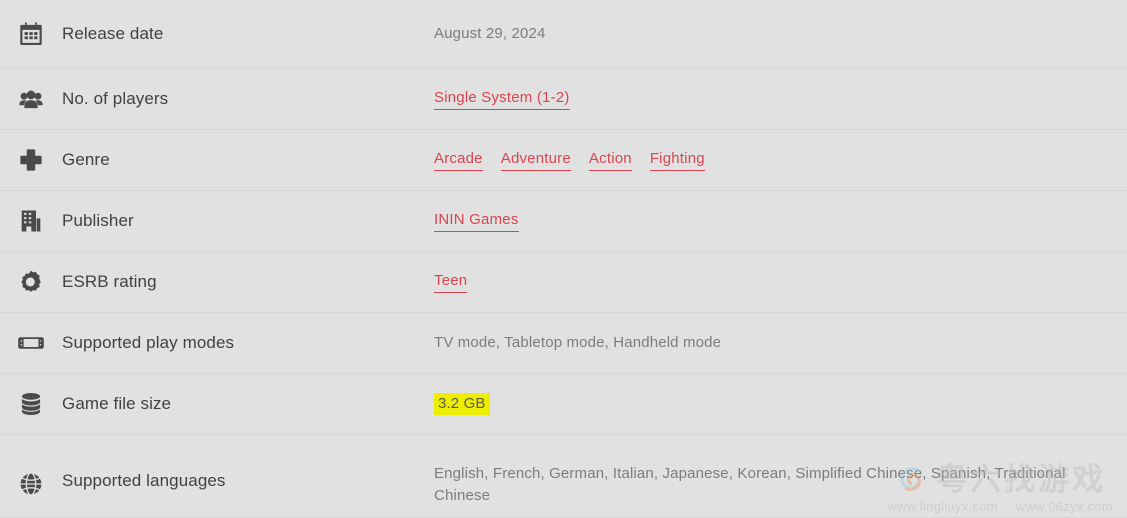 The height and width of the screenshot is (518, 1127). Describe the element at coordinates (610, 160) in the screenshot. I see `genre-link-action: Action` at that location.